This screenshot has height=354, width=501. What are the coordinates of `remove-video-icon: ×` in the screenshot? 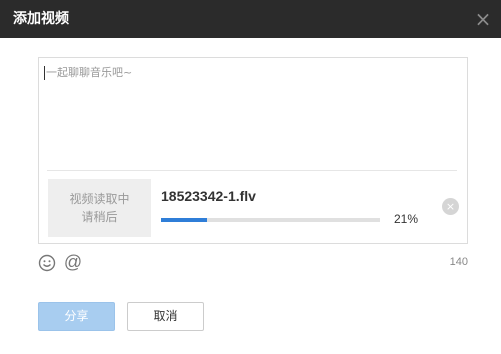 It's located at (450, 206).